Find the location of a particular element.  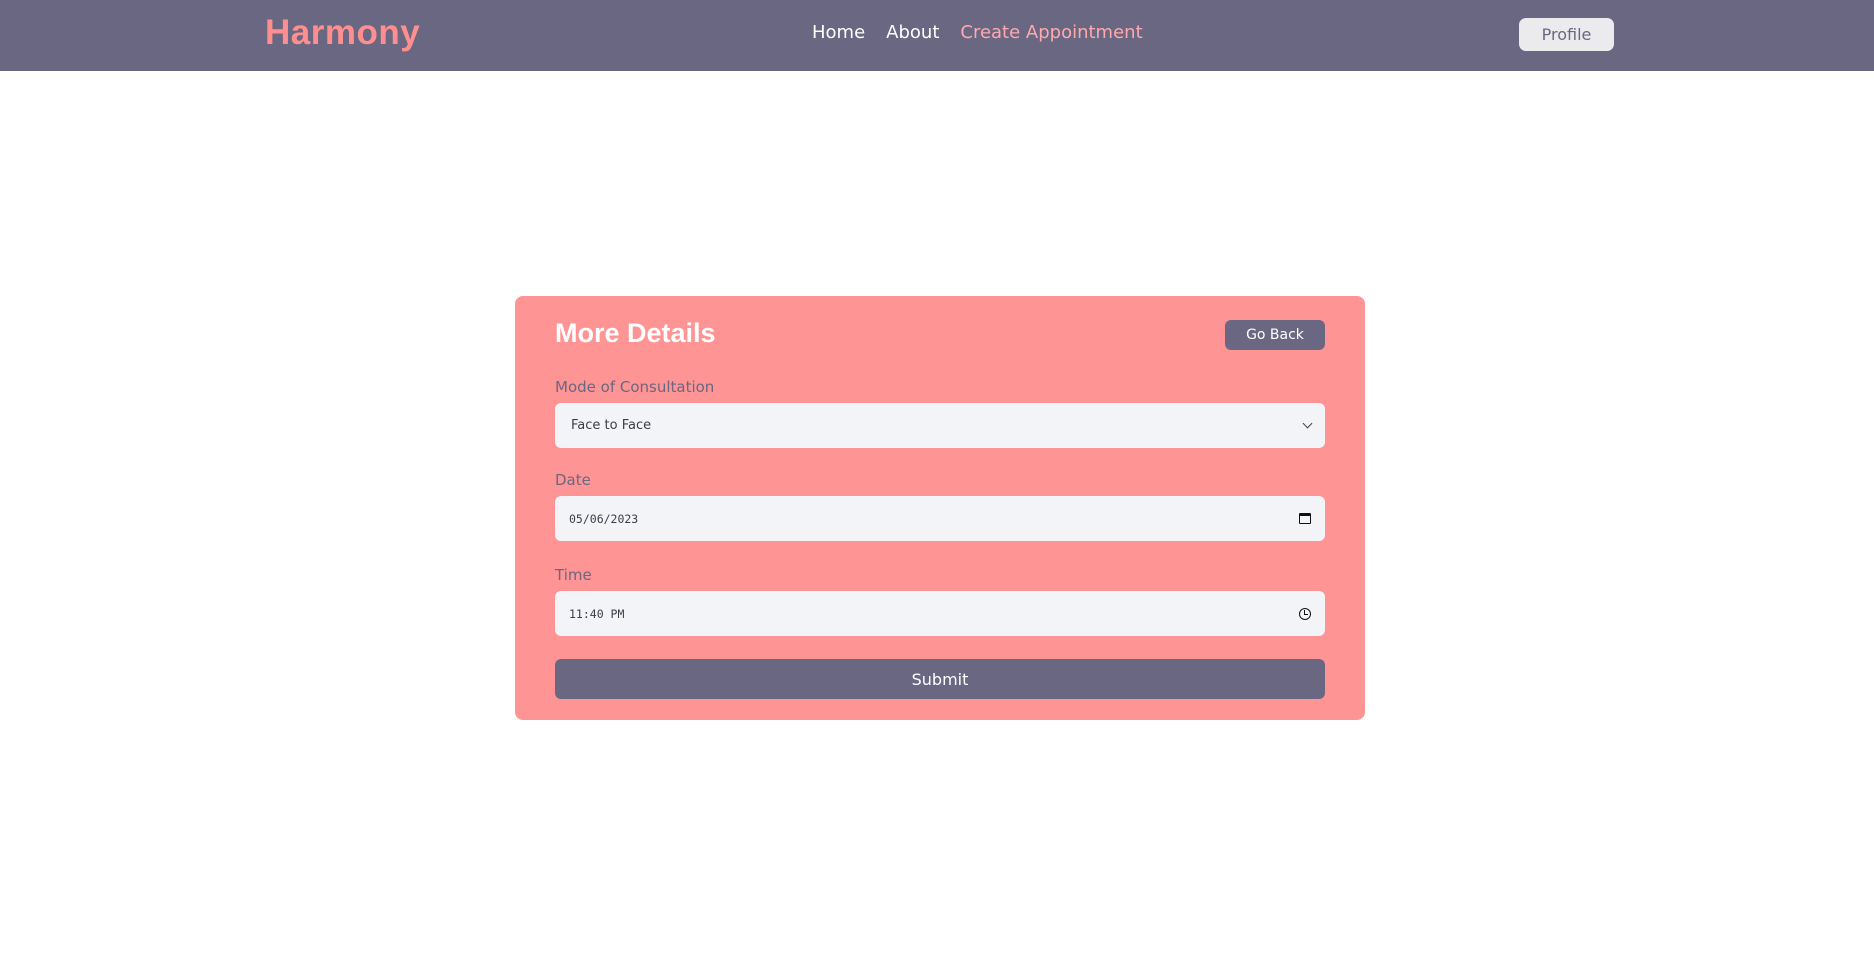

chevron-down-icon is located at coordinates (1307, 423).